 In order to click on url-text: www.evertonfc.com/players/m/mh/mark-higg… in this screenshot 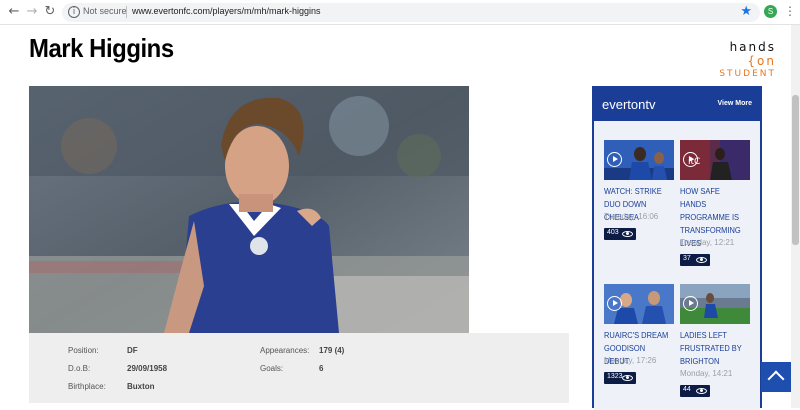, I will do `click(226, 11)`.